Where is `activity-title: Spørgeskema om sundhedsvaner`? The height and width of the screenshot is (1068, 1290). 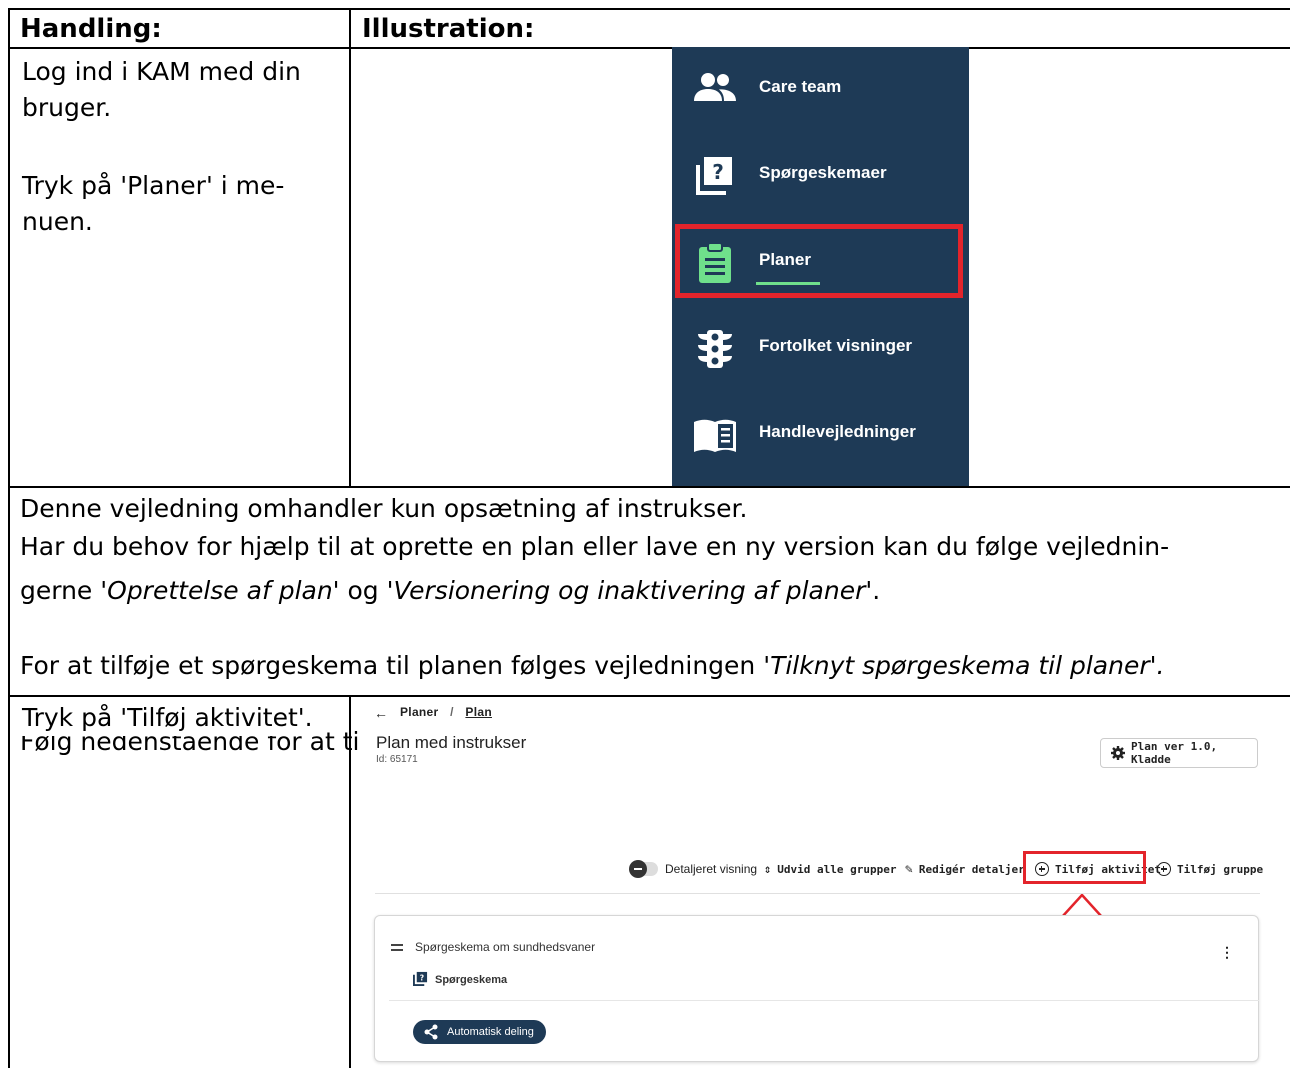
activity-title: Spørgeskema om sundhedsvaner is located at coordinates (505, 947).